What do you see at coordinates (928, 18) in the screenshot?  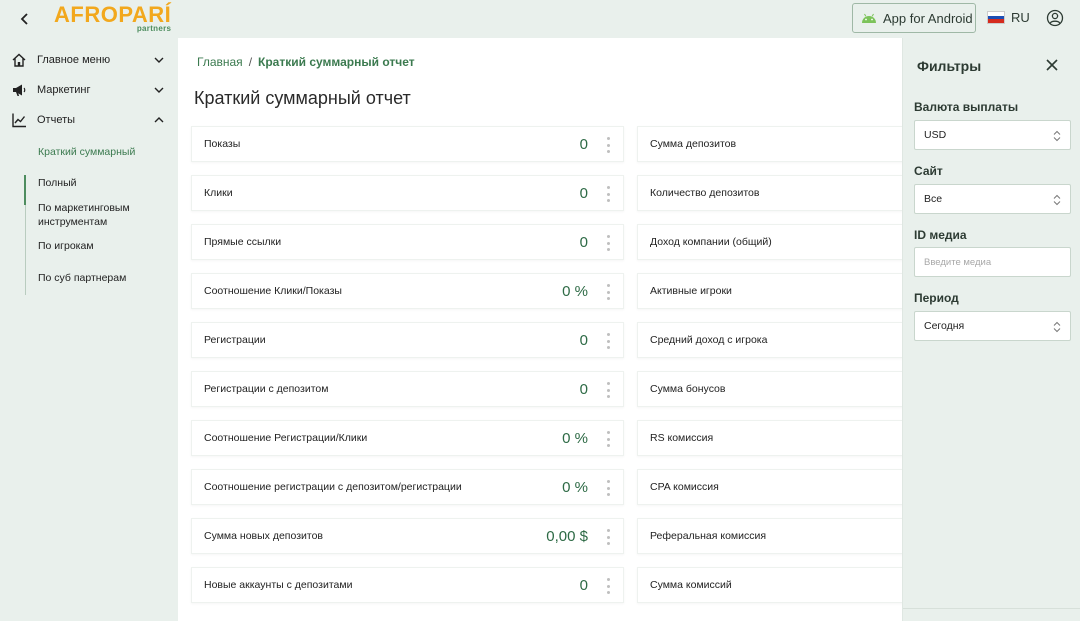 I see `android-button-label: App for Android` at bounding box center [928, 18].